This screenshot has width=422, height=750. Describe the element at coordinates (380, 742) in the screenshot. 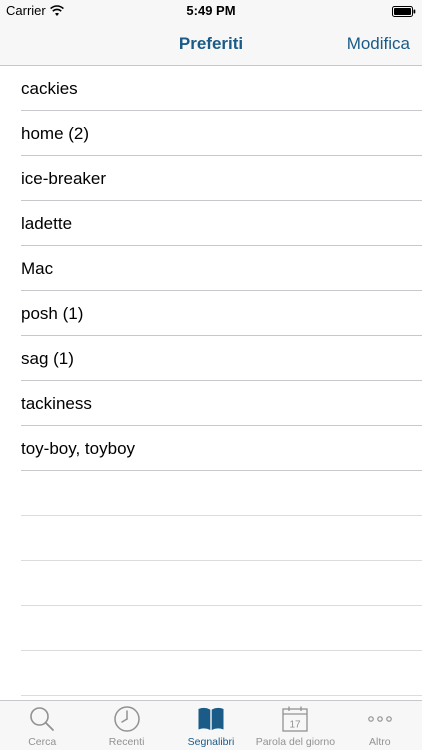

I see `tab-label: Altro` at that location.